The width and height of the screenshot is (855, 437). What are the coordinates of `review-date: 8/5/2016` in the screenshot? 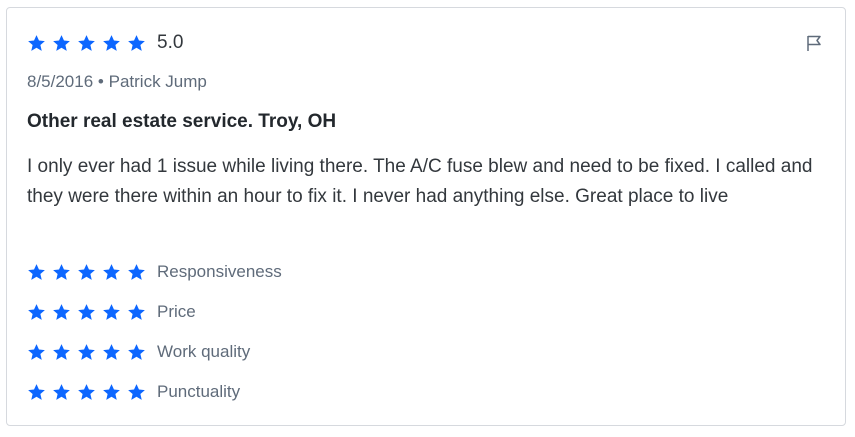 It's located at (60, 81).